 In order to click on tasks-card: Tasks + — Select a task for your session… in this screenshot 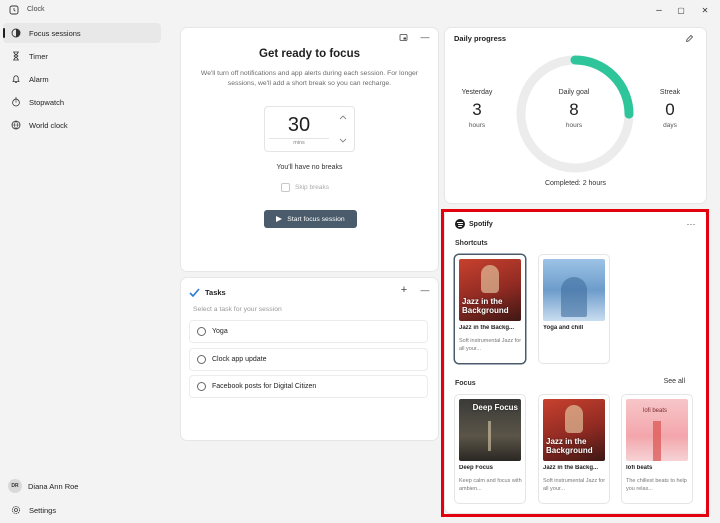, I will do `click(309, 359)`.